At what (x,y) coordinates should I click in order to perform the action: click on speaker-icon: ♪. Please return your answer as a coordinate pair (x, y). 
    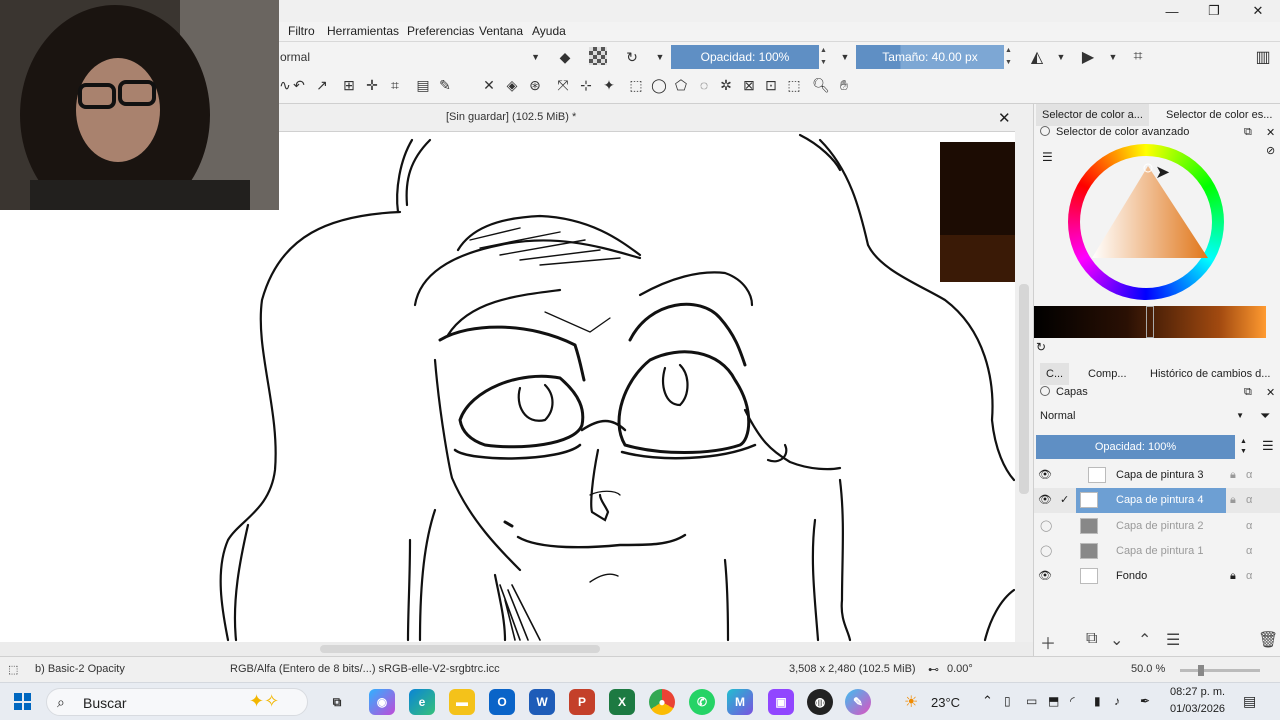
    Looking at the image, I should click on (1117, 701).